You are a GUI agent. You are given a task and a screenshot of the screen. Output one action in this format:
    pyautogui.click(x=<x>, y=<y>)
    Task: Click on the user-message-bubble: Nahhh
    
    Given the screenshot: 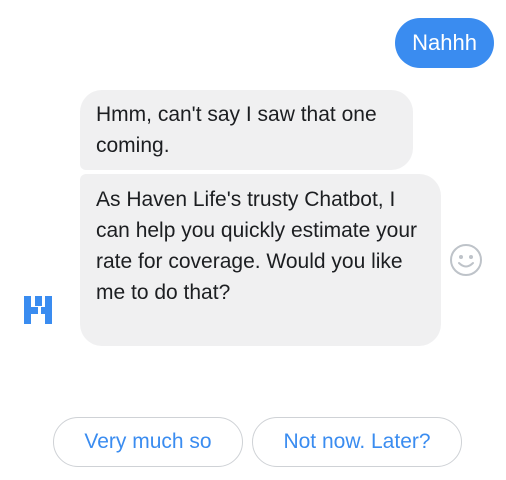 What is the action you would take?
    pyautogui.click(x=444, y=43)
    